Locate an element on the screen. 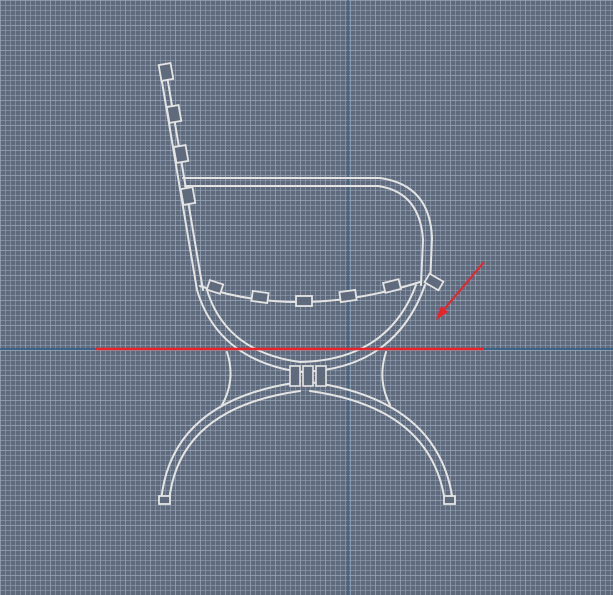  pointer-arrow is located at coordinates (460, 290).